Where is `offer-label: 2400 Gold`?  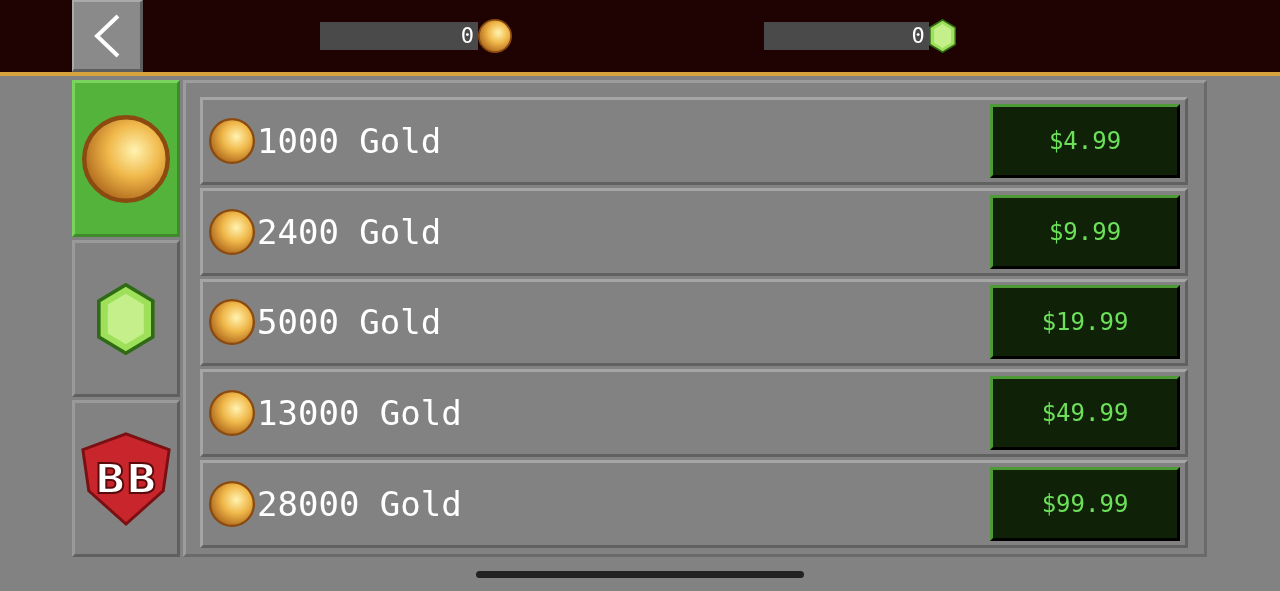 offer-label: 2400 Gold is located at coordinates (350, 231).